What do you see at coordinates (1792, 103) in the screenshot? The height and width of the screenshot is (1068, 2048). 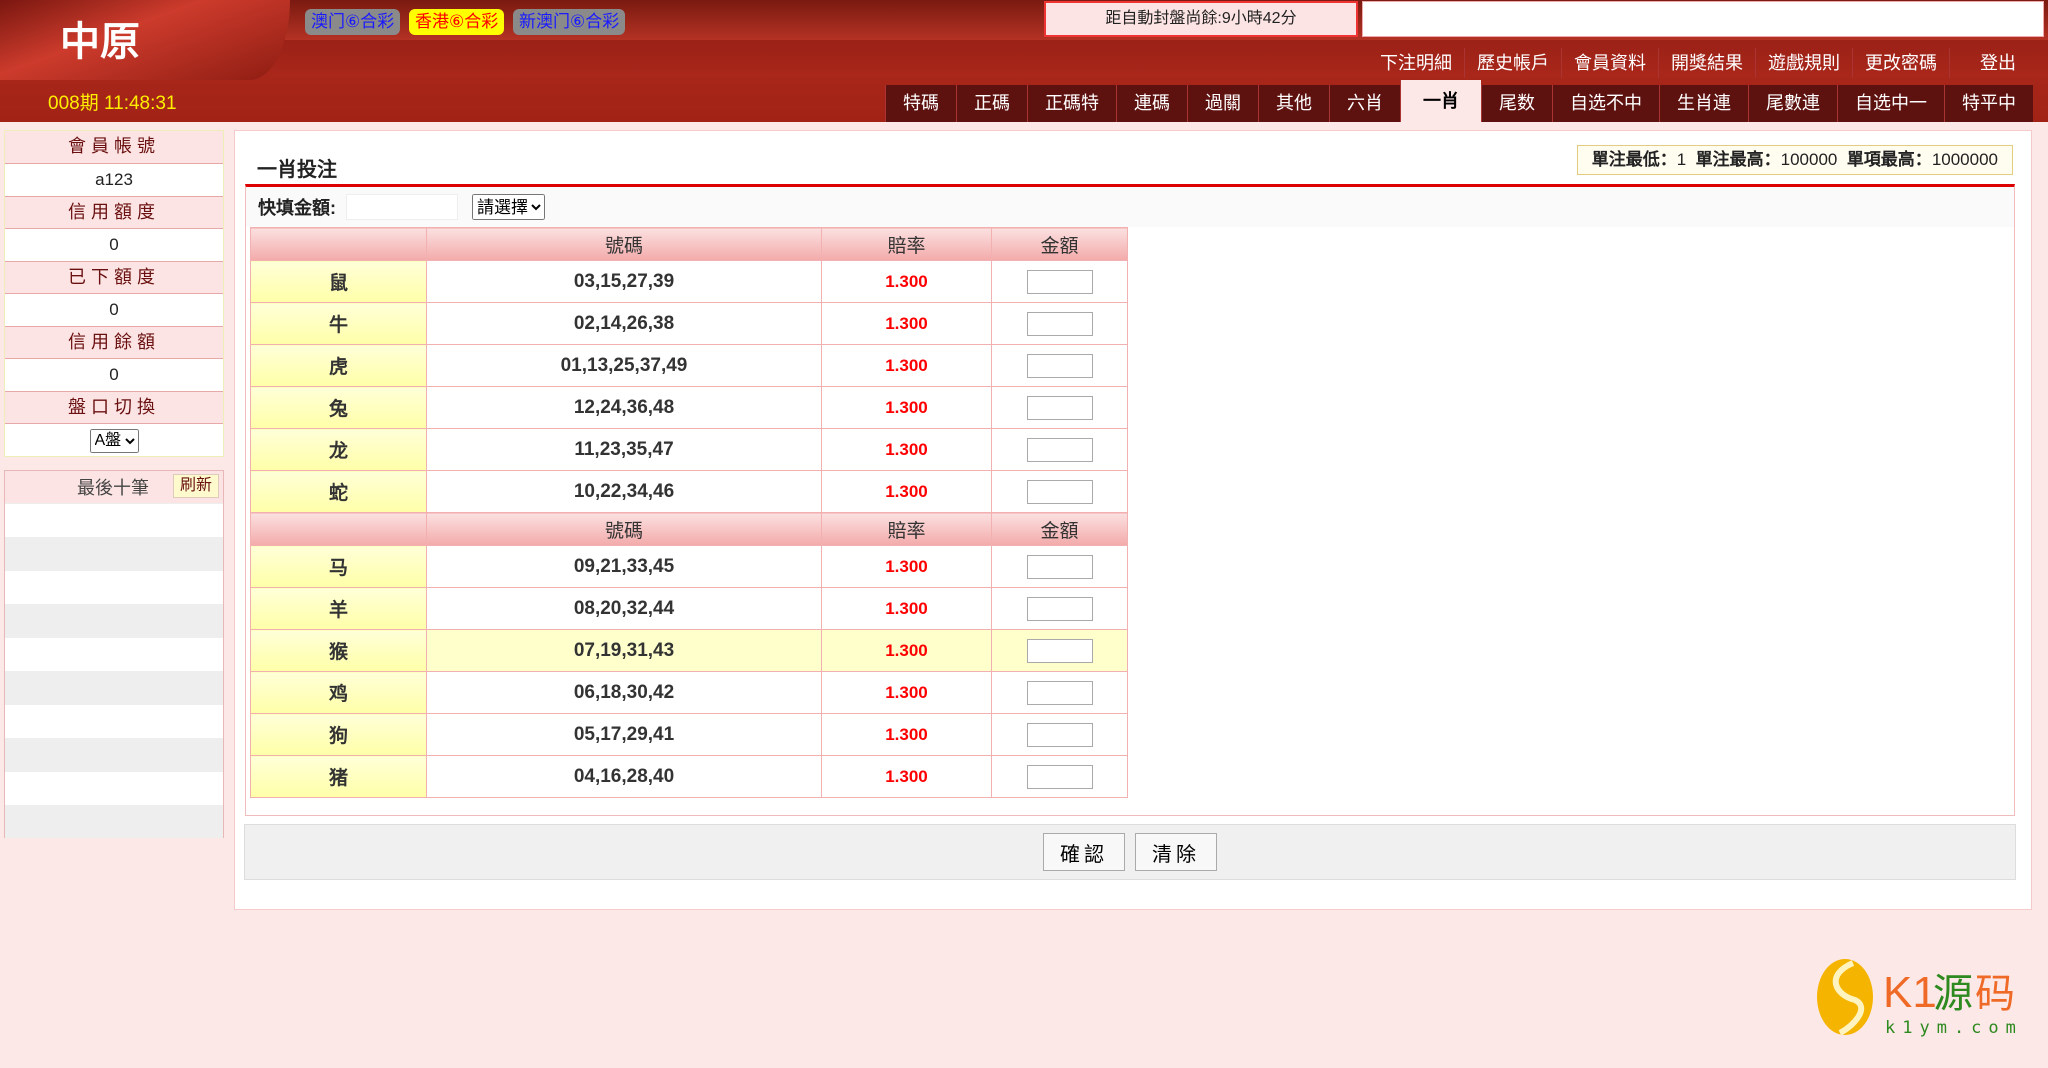 I see `tab-11: 尾數連` at bounding box center [1792, 103].